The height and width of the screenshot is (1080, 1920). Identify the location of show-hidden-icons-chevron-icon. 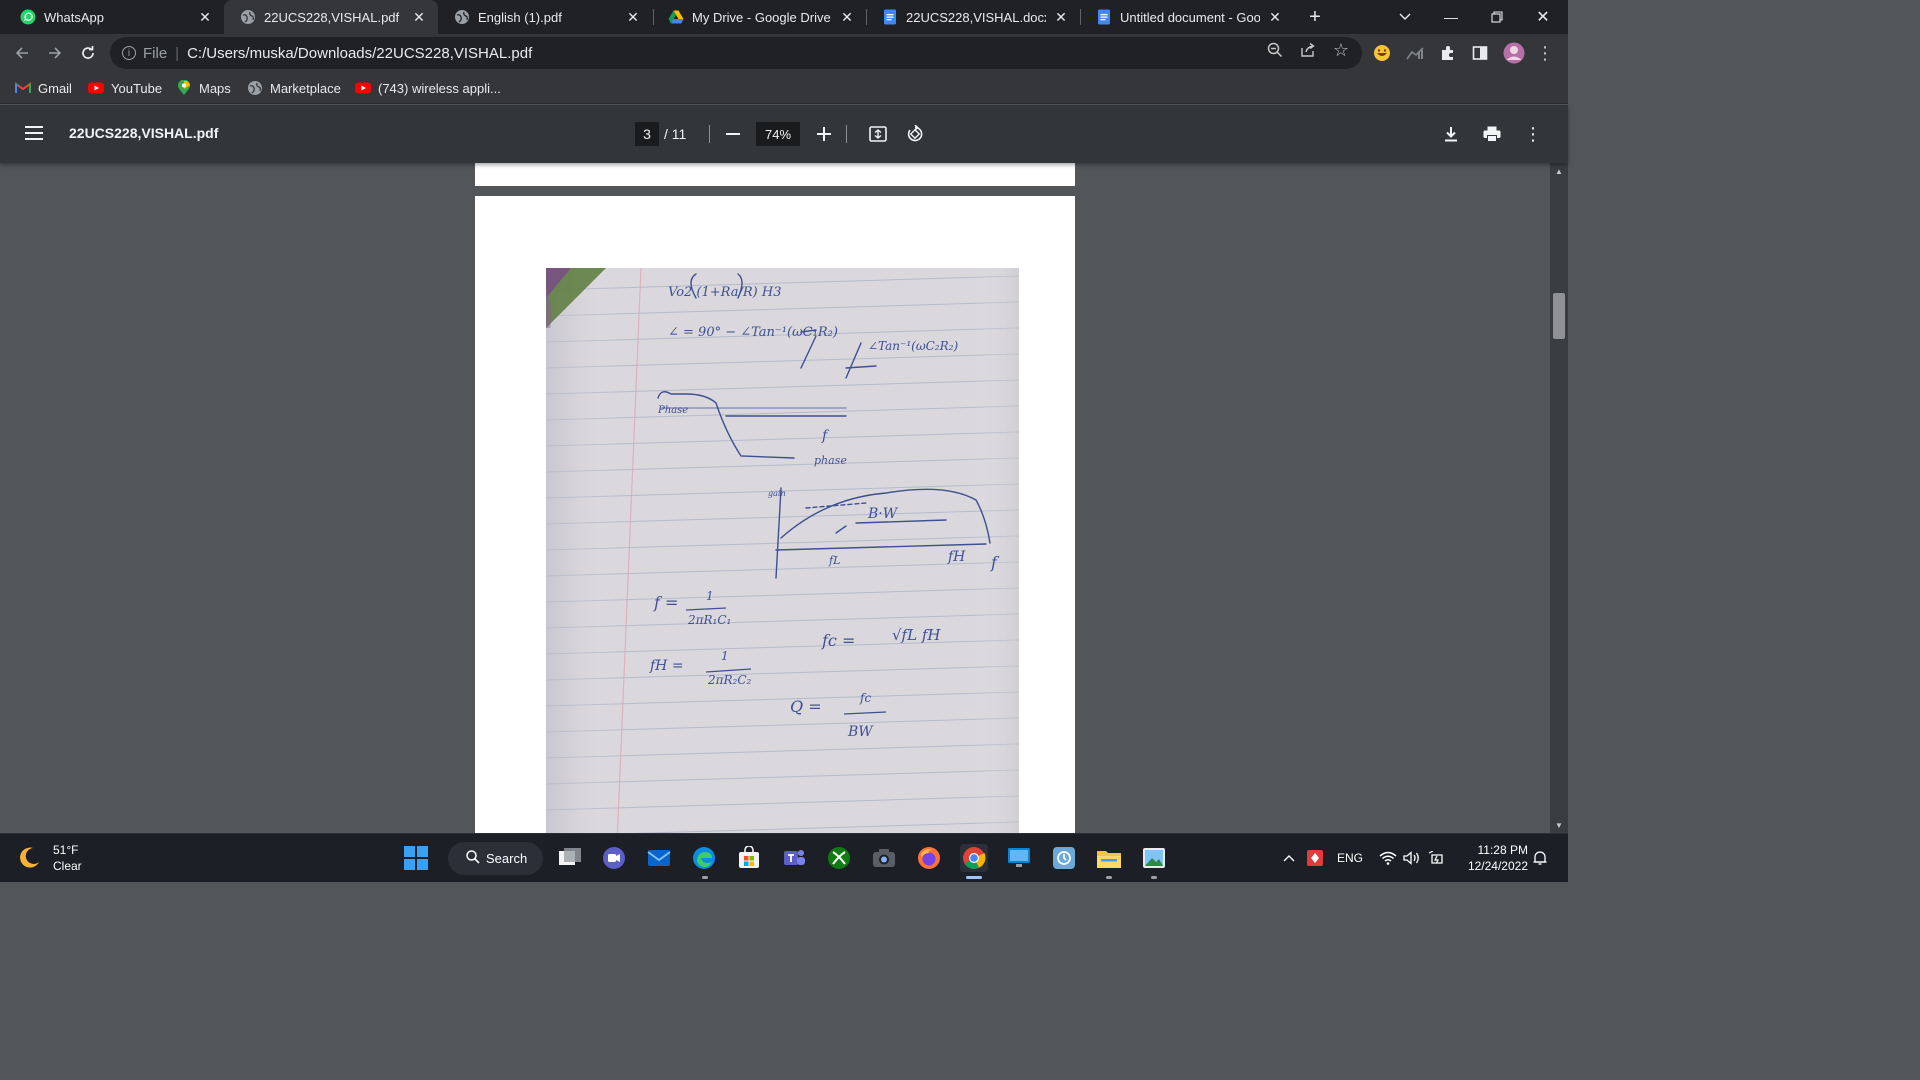
(1289, 858).